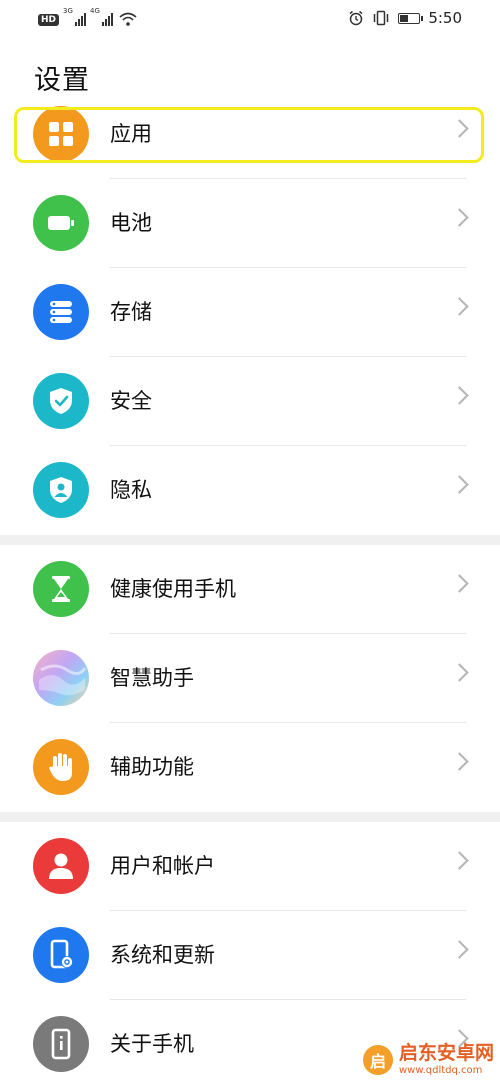 This screenshot has height=1089, width=500. What do you see at coordinates (250, 767) in the screenshot?
I see `settings-item-accessibility: 辅助功能` at bounding box center [250, 767].